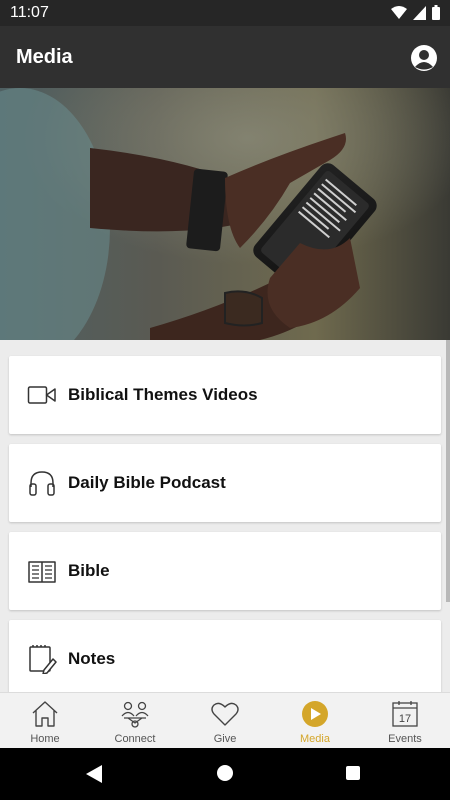 This screenshot has width=450, height=800. Describe the element at coordinates (135, 739) in the screenshot. I see `nav-label: Connect` at that location.